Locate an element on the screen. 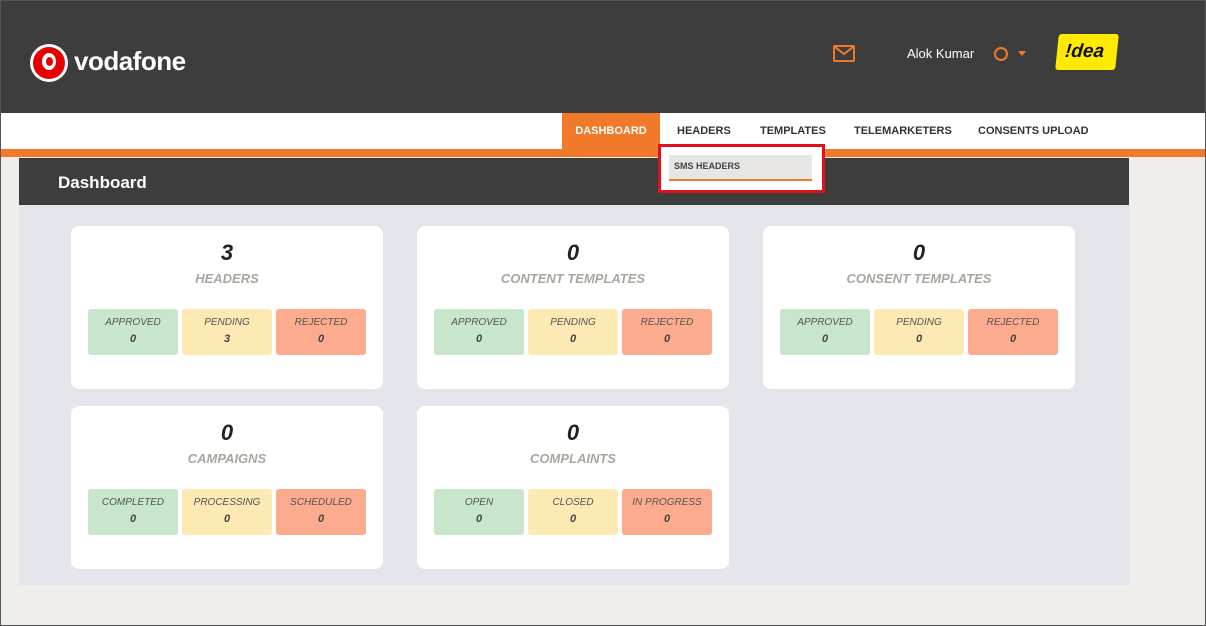  stat-box: IN PROGRESS 0 is located at coordinates (667, 512).